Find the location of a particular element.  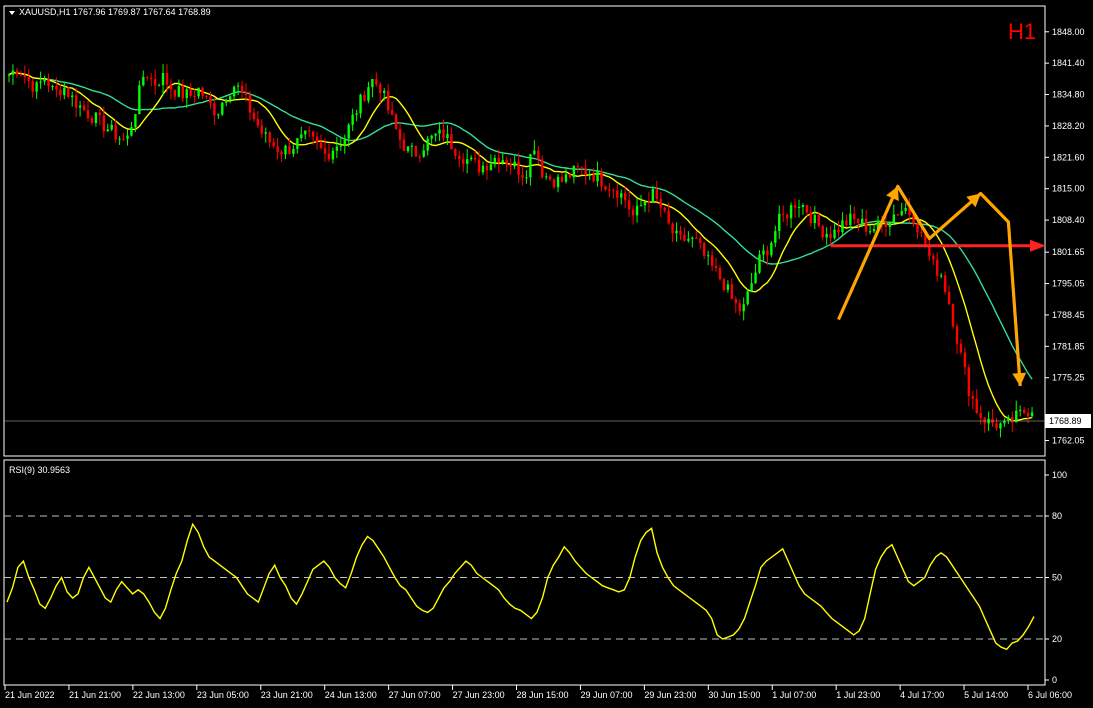

rsi-tick-label: 50 is located at coordinates (1057, 578).